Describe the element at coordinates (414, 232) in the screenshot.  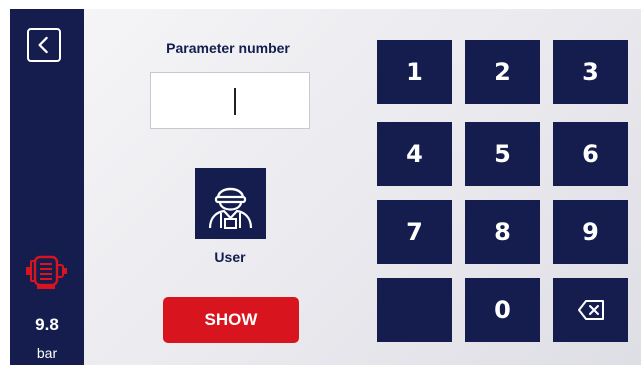
I see `key-7: 7` at that location.